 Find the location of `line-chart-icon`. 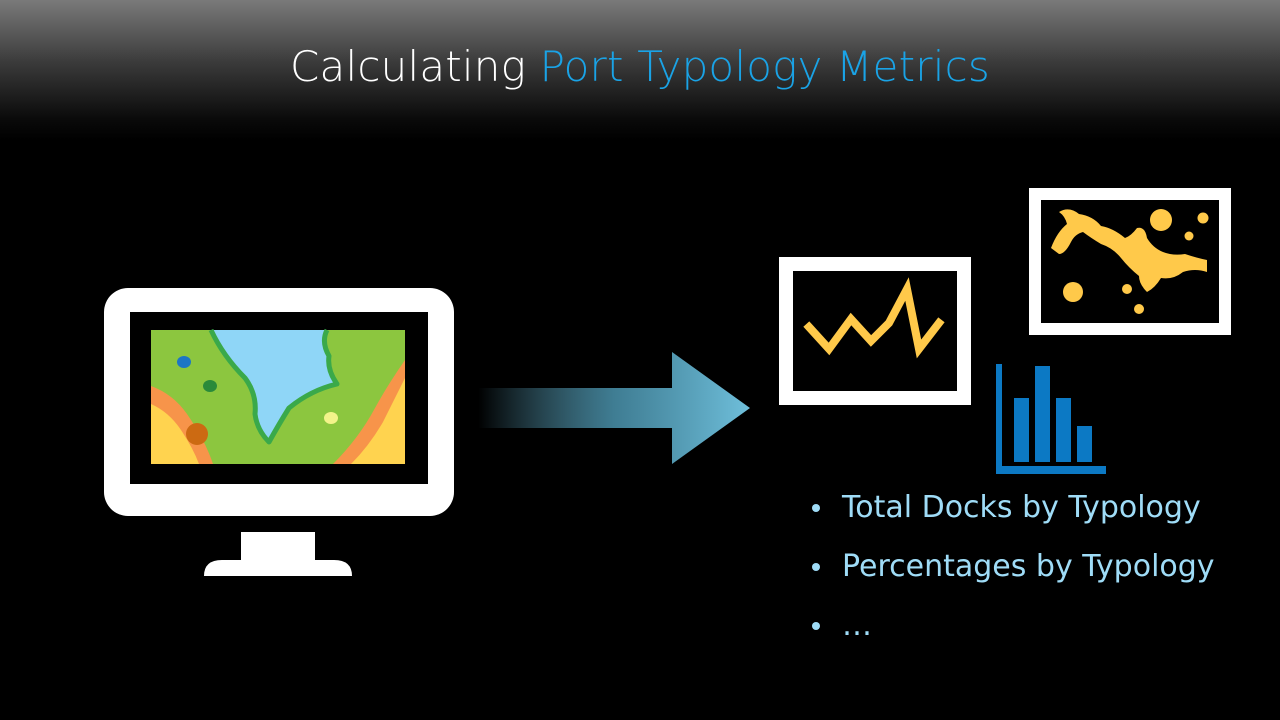

line-chart-icon is located at coordinates (875, 331).